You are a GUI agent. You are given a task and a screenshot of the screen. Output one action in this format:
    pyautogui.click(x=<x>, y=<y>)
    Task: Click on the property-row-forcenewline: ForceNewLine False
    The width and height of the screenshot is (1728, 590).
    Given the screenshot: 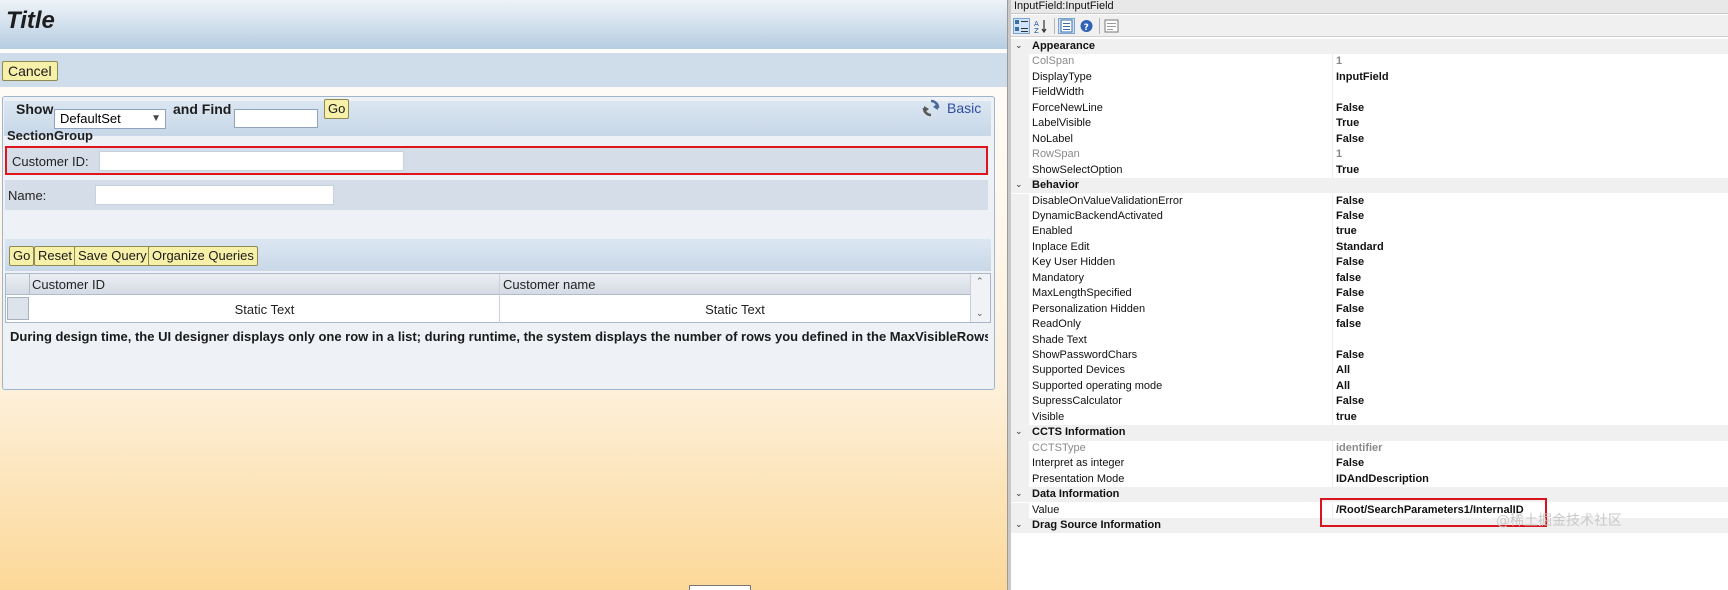 What is the action you would take?
    pyautogui.click(x=1369, y=108)
    